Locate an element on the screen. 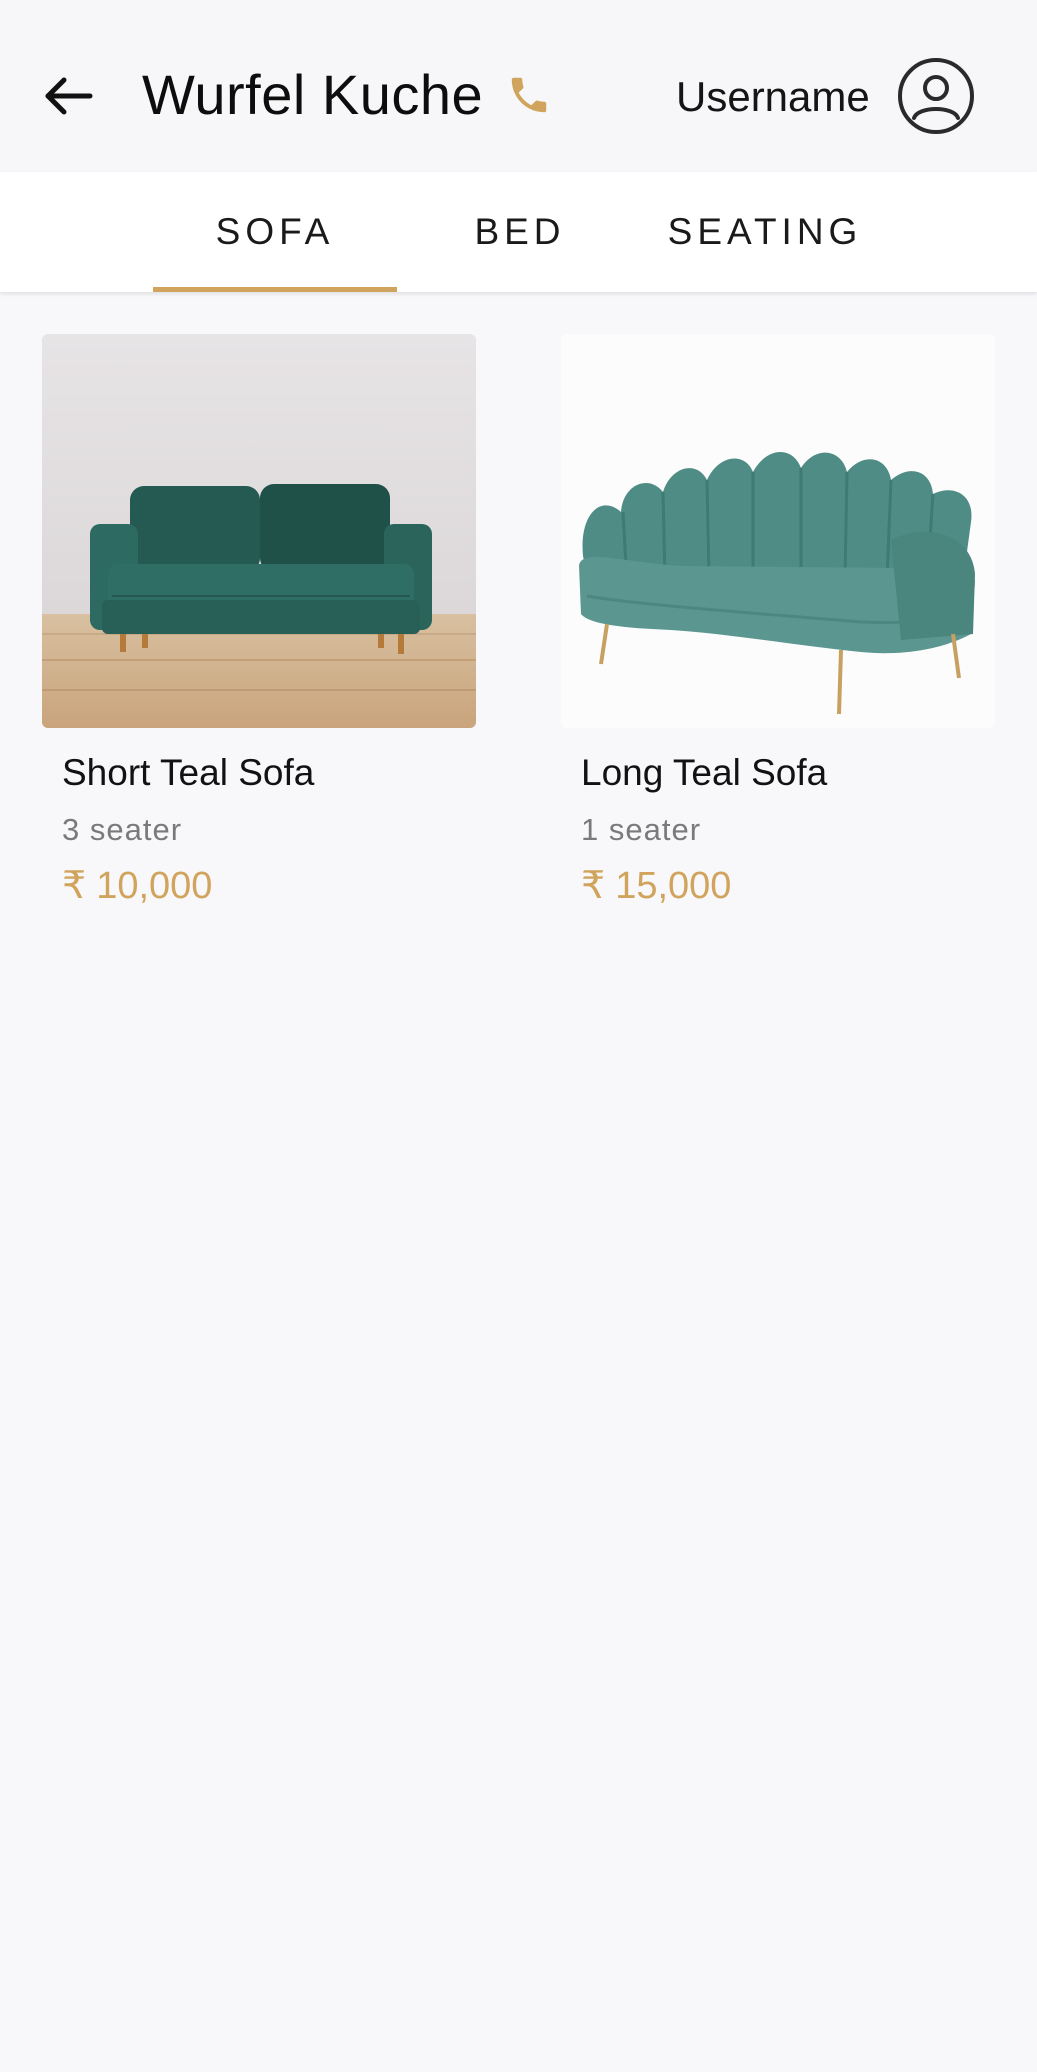  product-card: Short Teal Sofa 3 seater ₹10,000 is located at coordinates (259, 620).